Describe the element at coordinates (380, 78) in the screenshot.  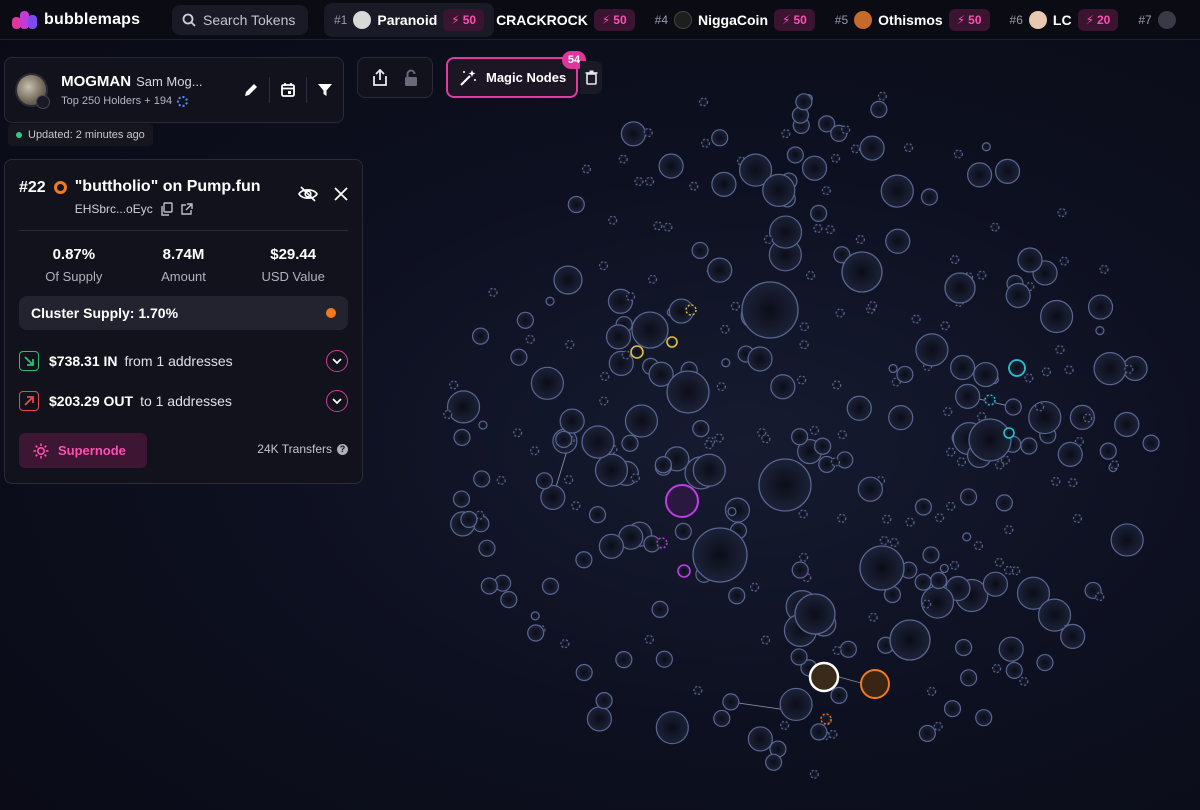
I see `share-button` at that location.